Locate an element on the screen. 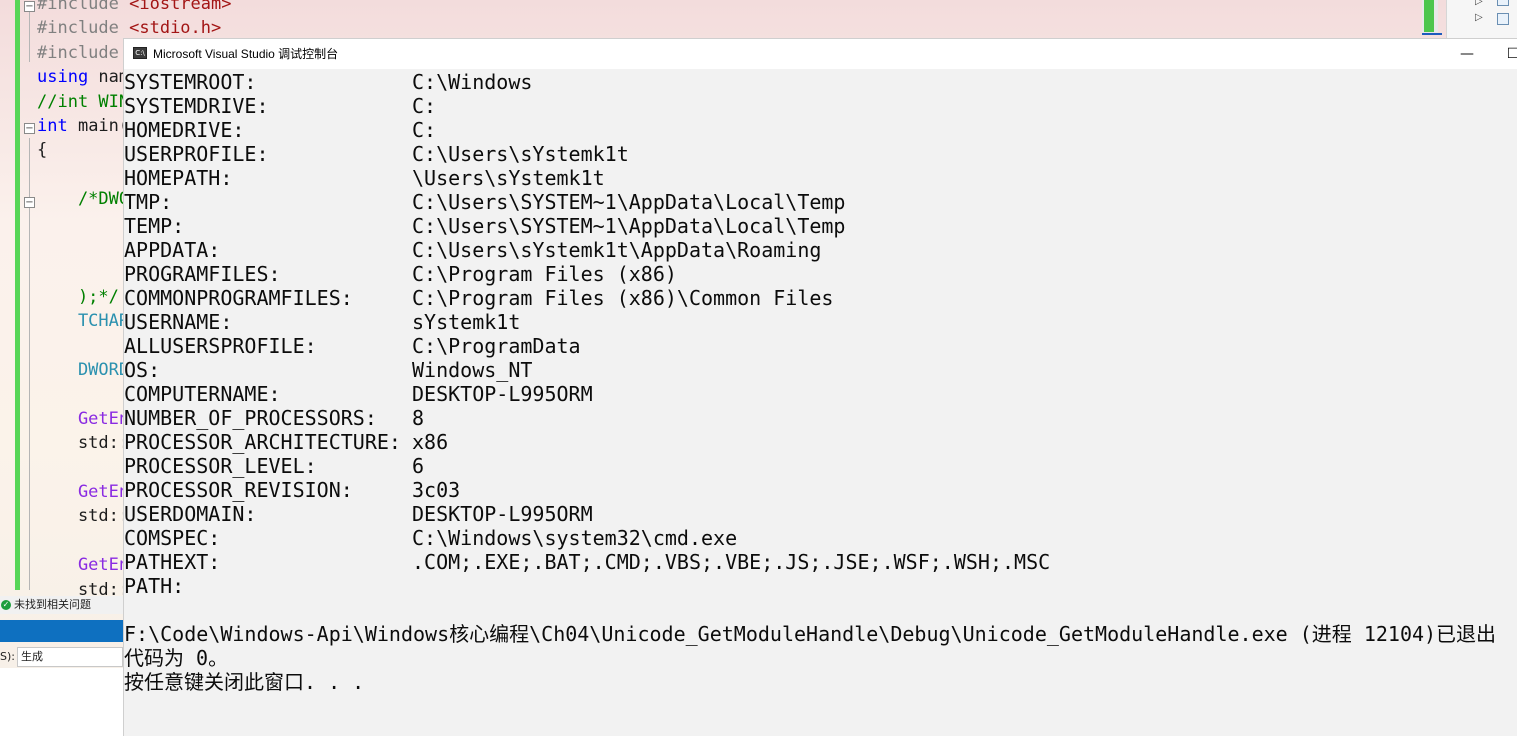  env-var-name: USERNAME: is located at coordinates (178, 322).